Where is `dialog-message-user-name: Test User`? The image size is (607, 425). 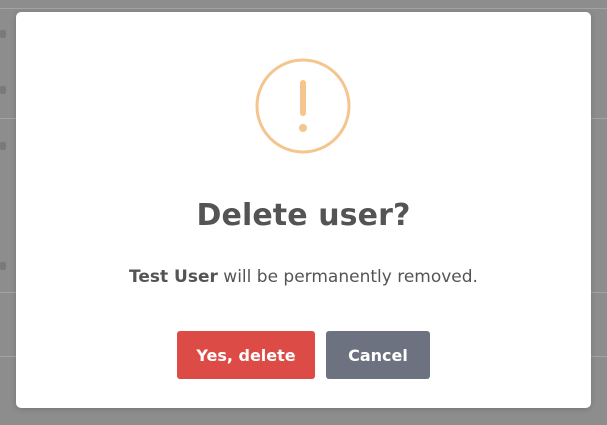
dialog-message-user-name: Test User is located at coordinates (173, 277).